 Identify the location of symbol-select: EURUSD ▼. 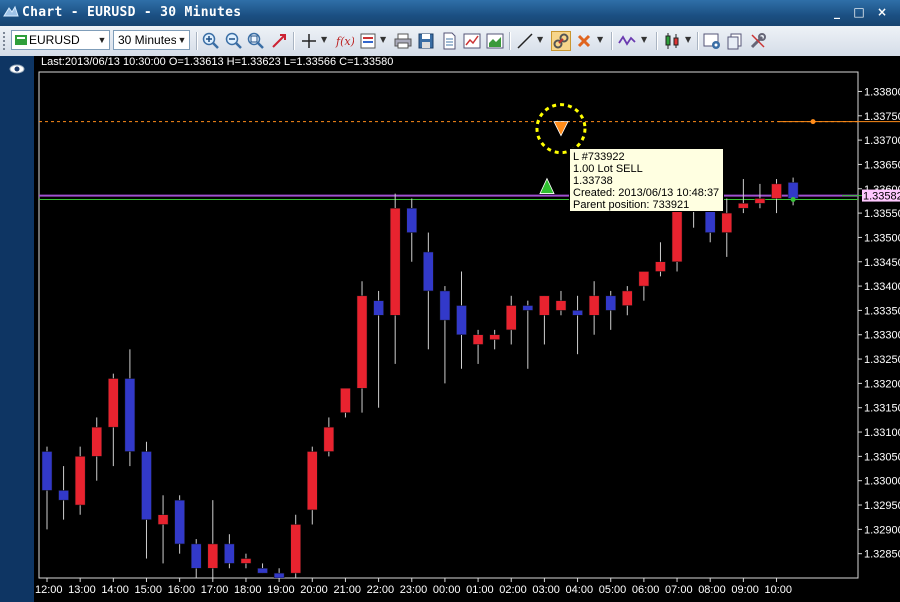
(60, 40).